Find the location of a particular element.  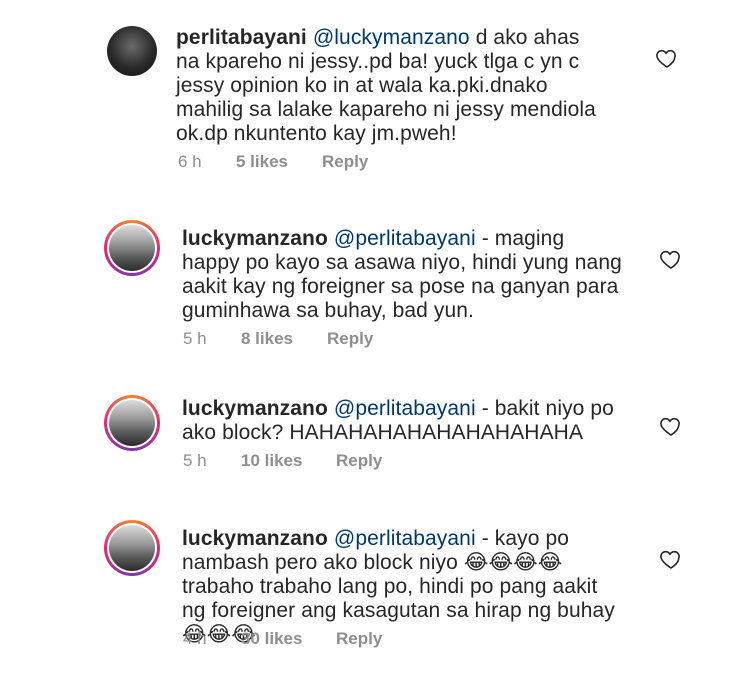

comment-time: 4 h is located at coordinates (195, 638).